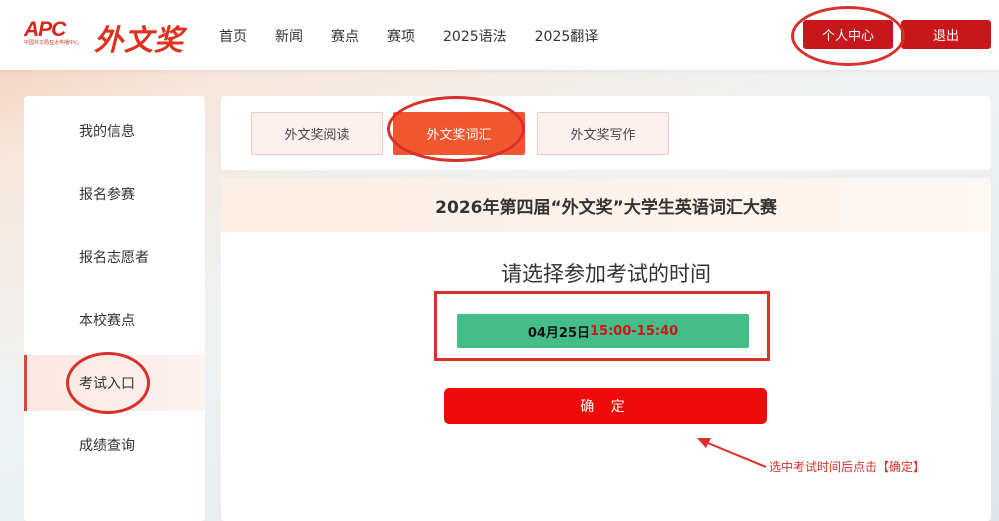 Image resolution: width=999 pixels, height=521 pixels. Describe the element at coordinates (847, 467) in the screenshot. I see `hint-text: 选中考试时间后点击【确定】` at that location.